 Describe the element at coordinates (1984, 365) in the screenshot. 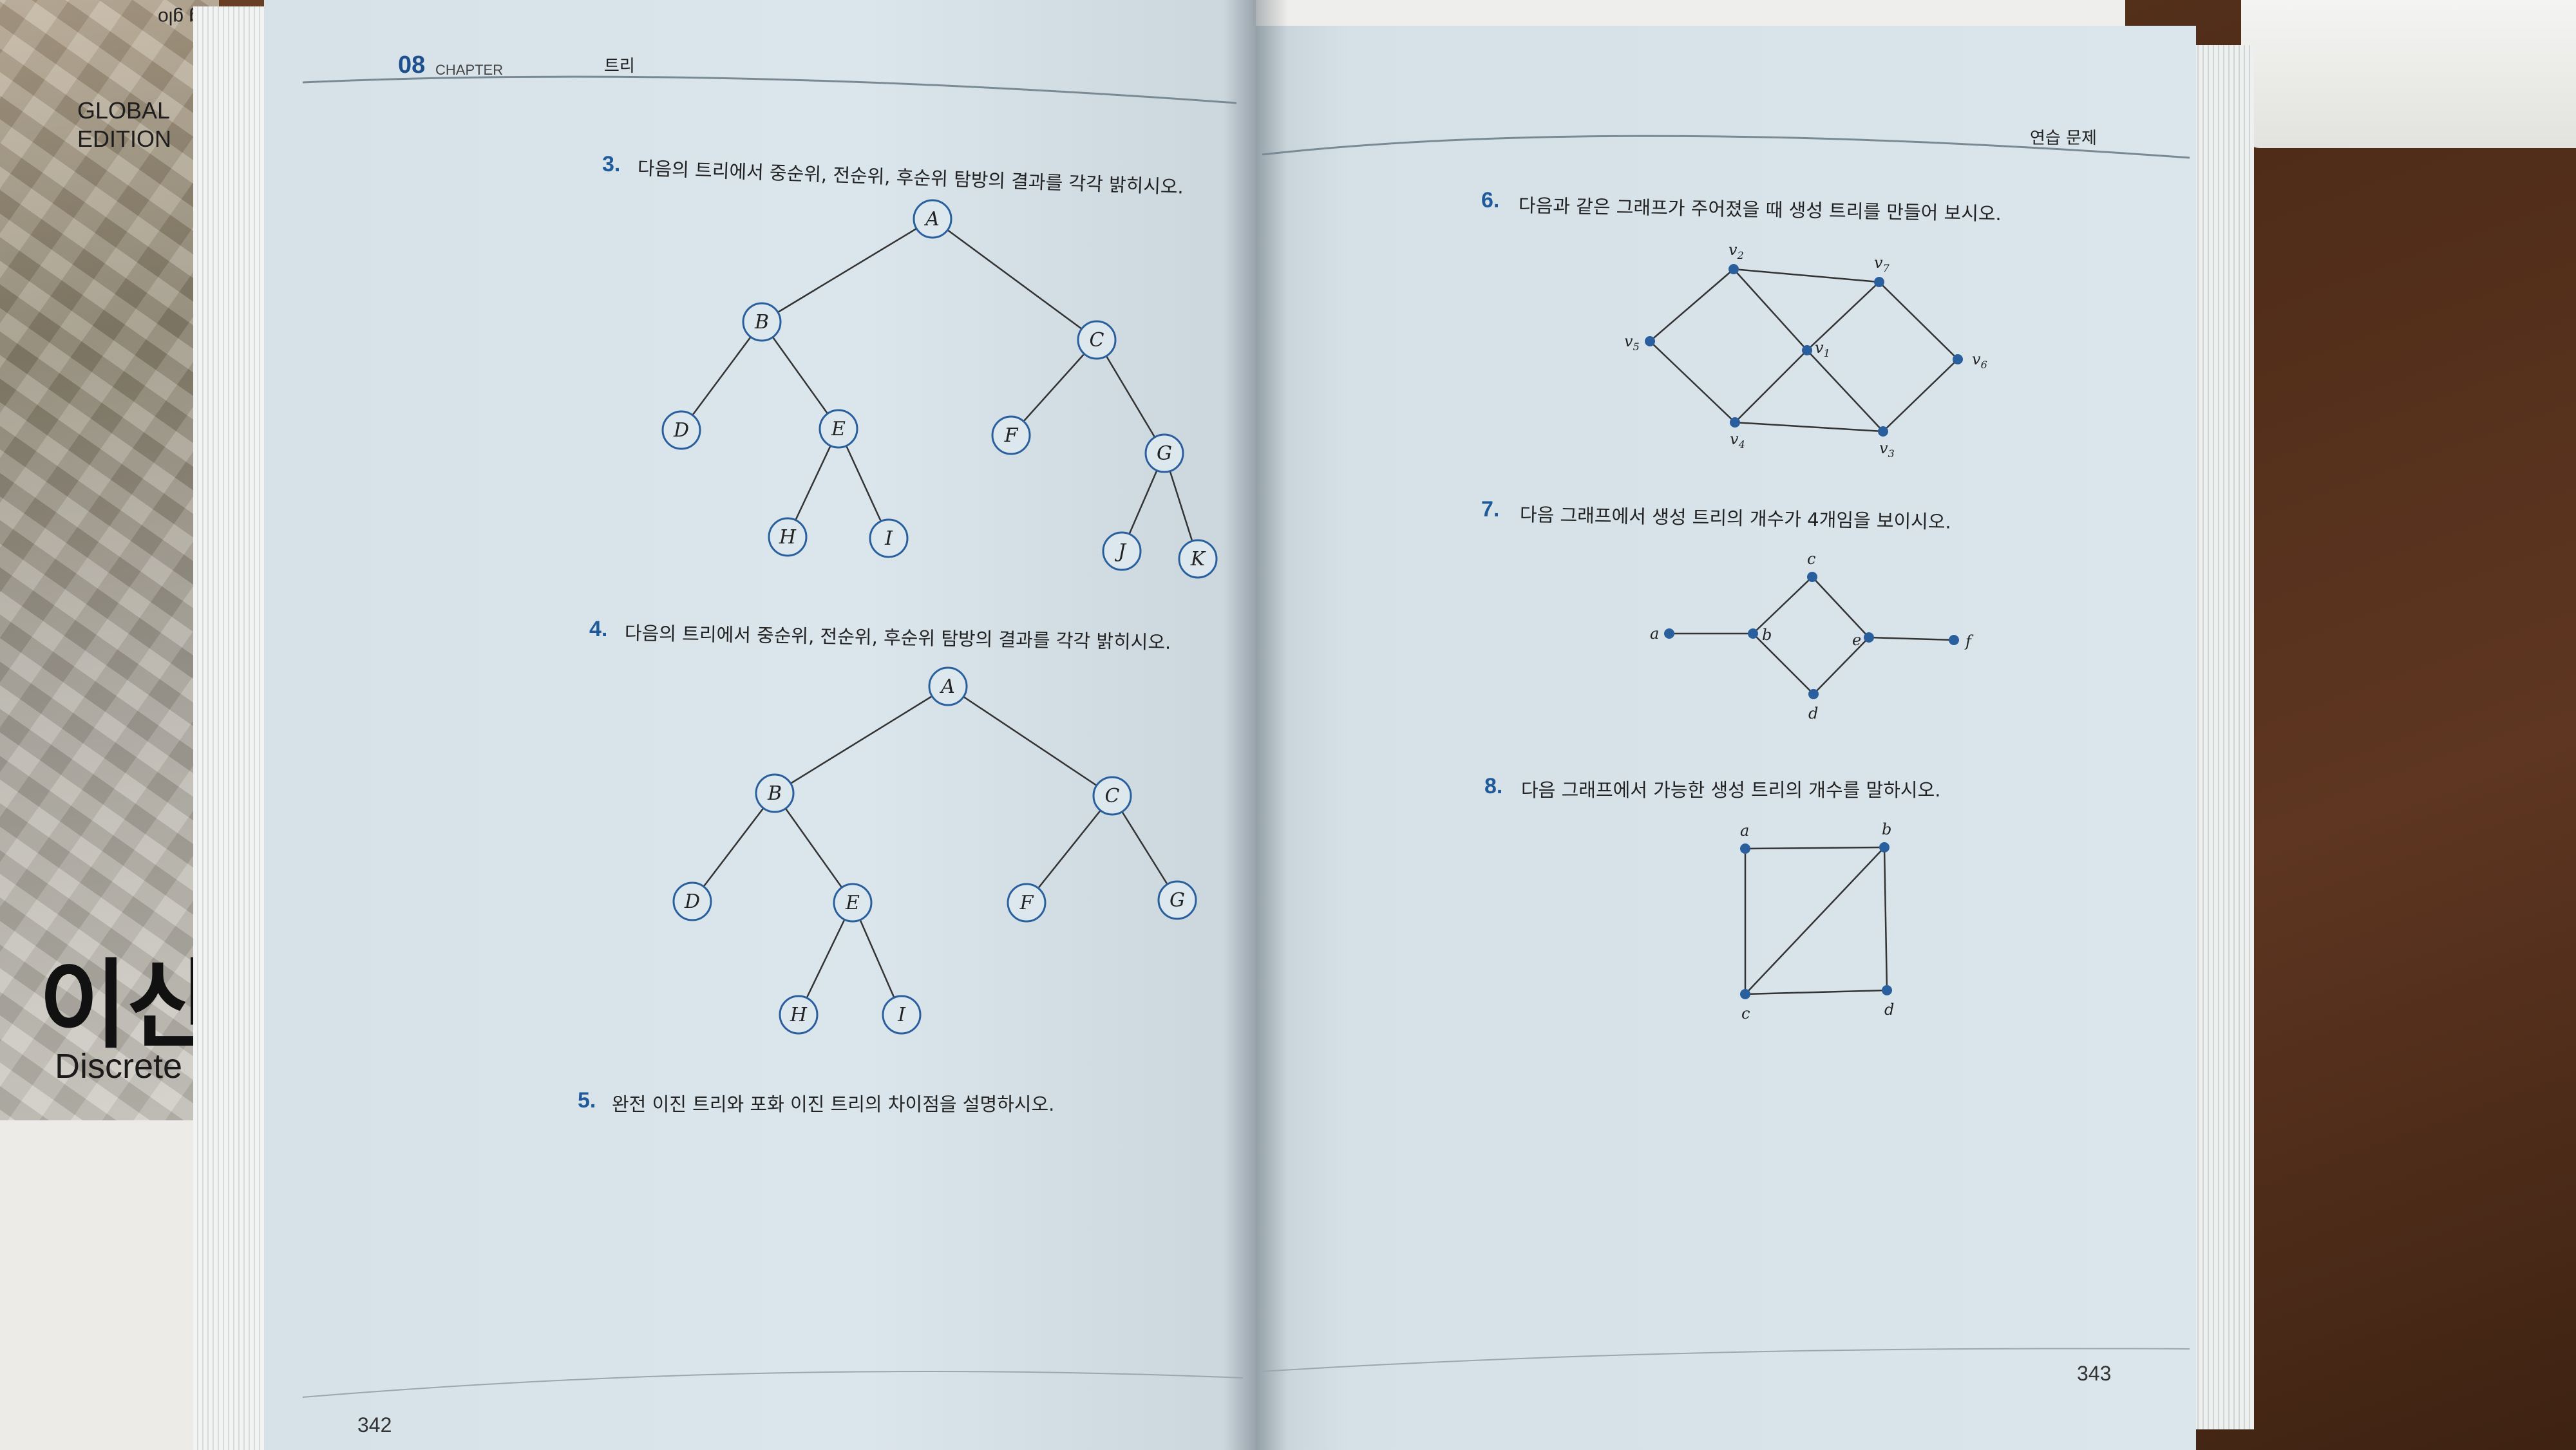

I see `vertex-label-subscript: 6` at that location.